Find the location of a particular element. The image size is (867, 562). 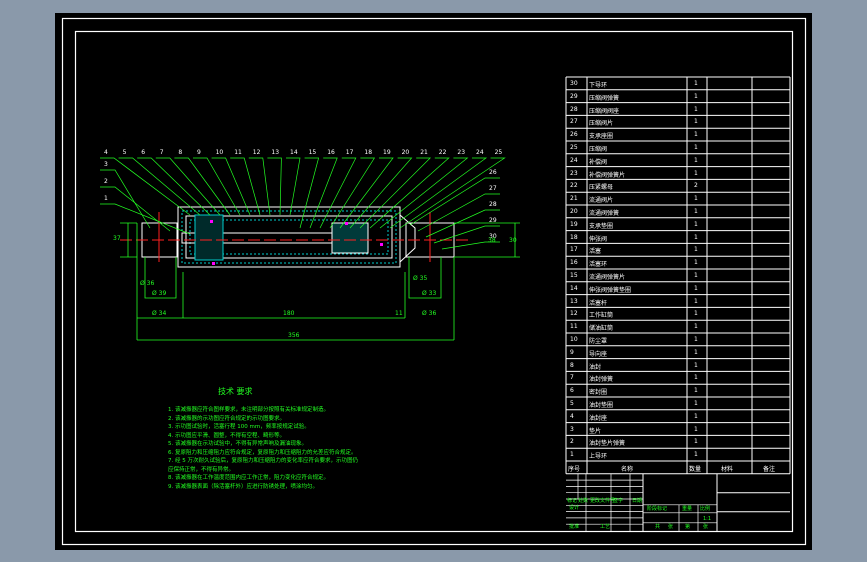

title-block-approve: 批准 is located at coordinates (574, 526).